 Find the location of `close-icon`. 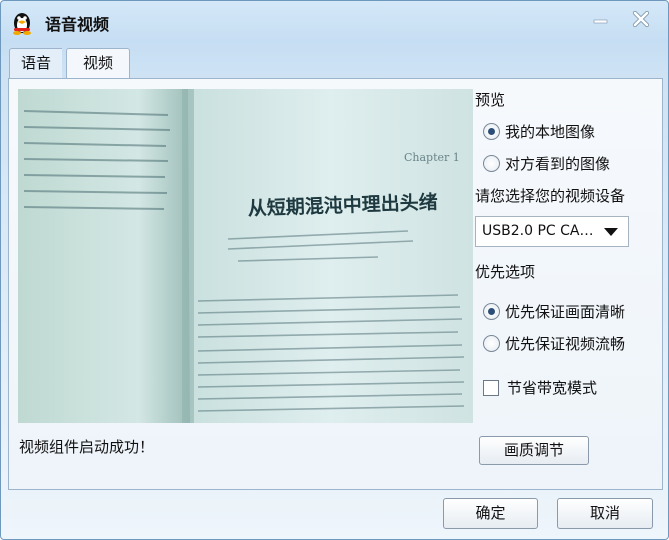

close-icon is located at coordinates (641, 19).